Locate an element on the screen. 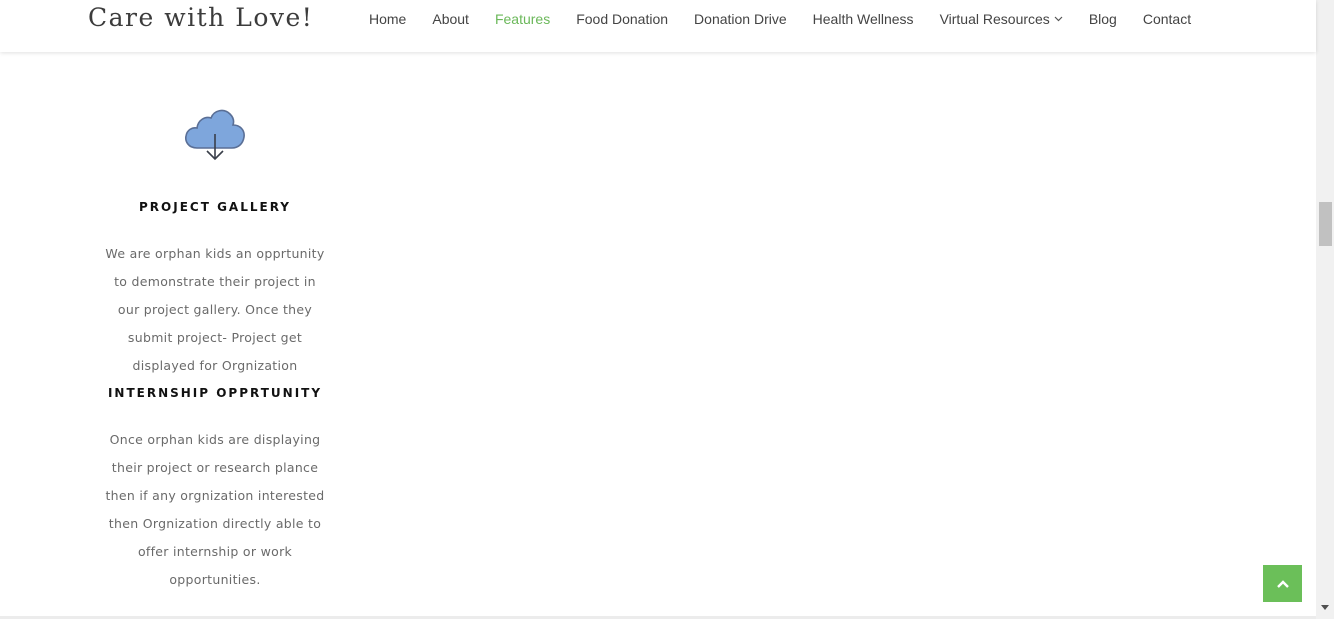 This screenshot has width=1334, height=619. nav-about-label: About is located at coordinates (450, 19).